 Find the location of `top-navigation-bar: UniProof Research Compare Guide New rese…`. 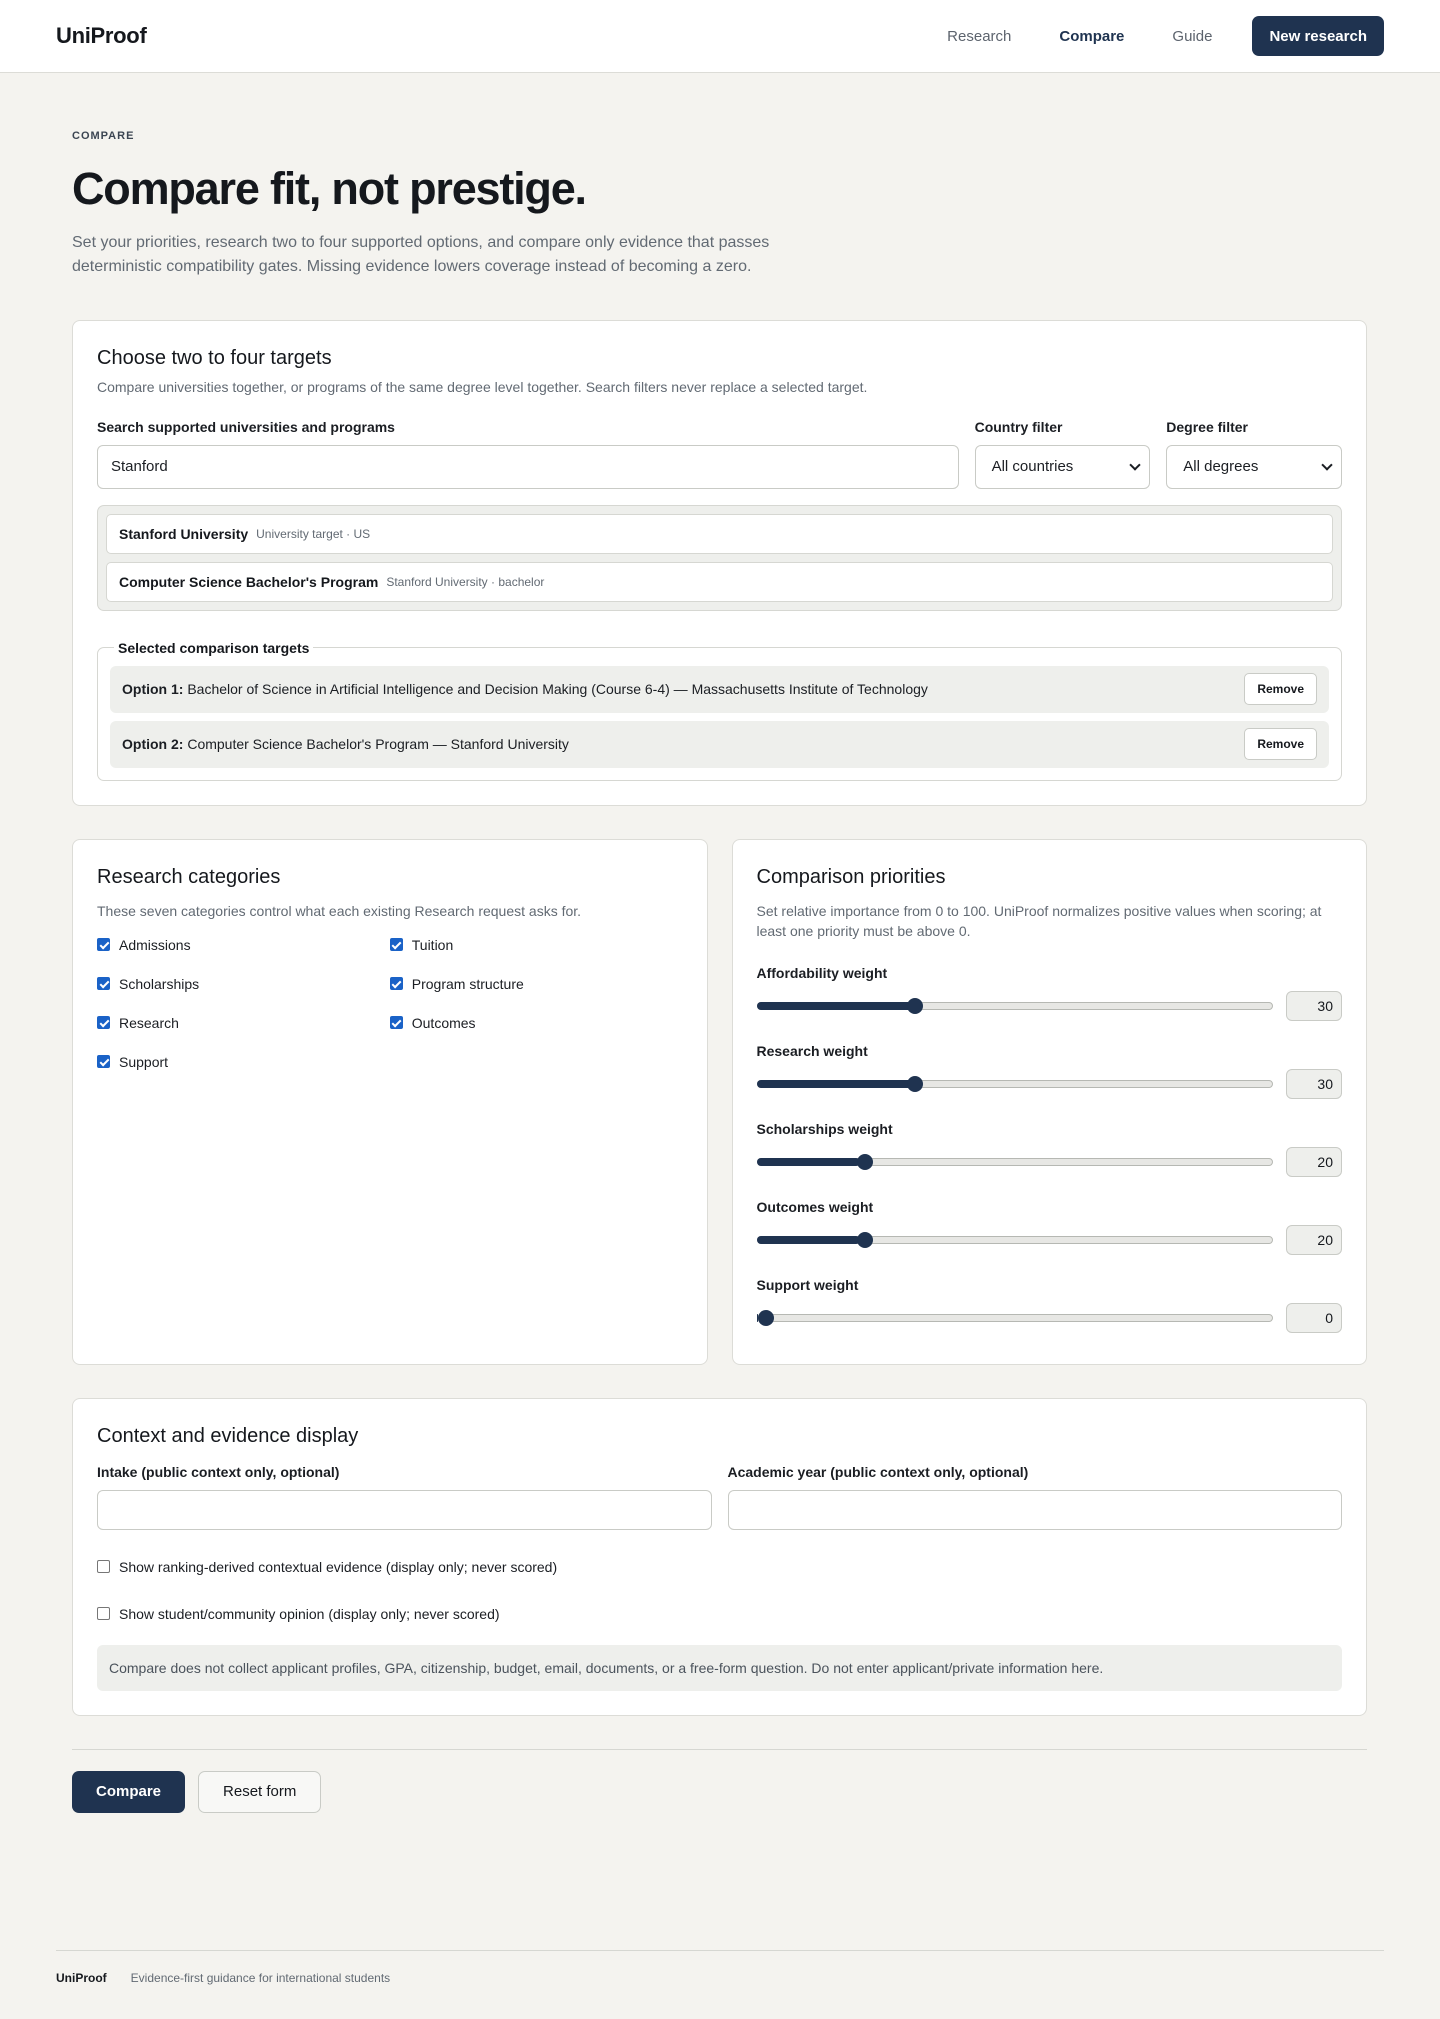

top-navigation-bar: UniProof Research Compare Guide New rese… is located at coordinates (720, 36).